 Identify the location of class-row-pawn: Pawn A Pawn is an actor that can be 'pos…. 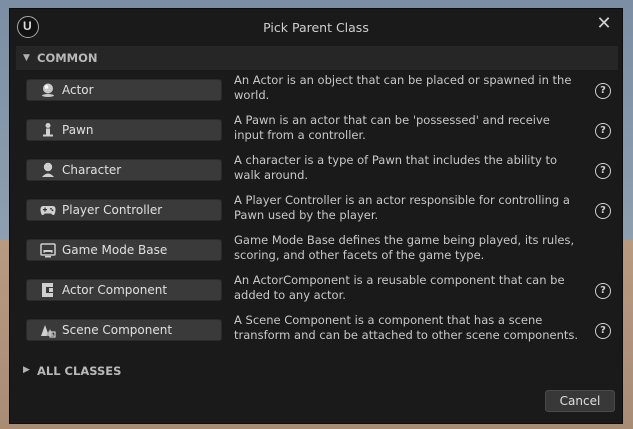
(320, 131).